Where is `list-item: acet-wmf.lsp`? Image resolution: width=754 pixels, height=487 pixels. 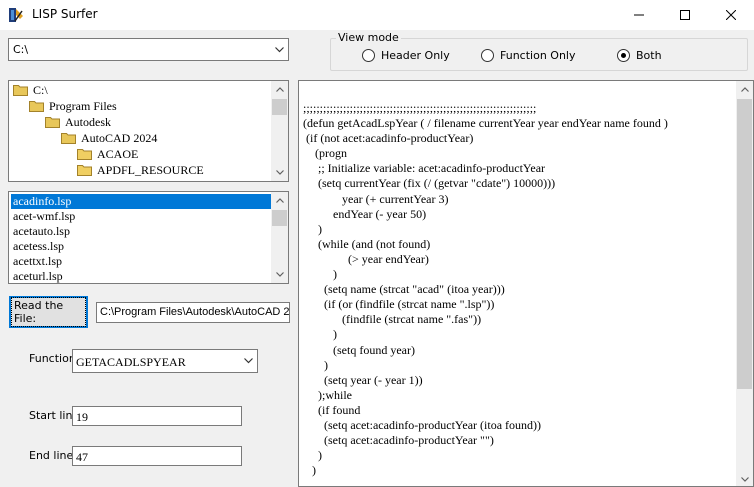
list-item: acet-wmf.lsp is located at coordinates (142, 216).